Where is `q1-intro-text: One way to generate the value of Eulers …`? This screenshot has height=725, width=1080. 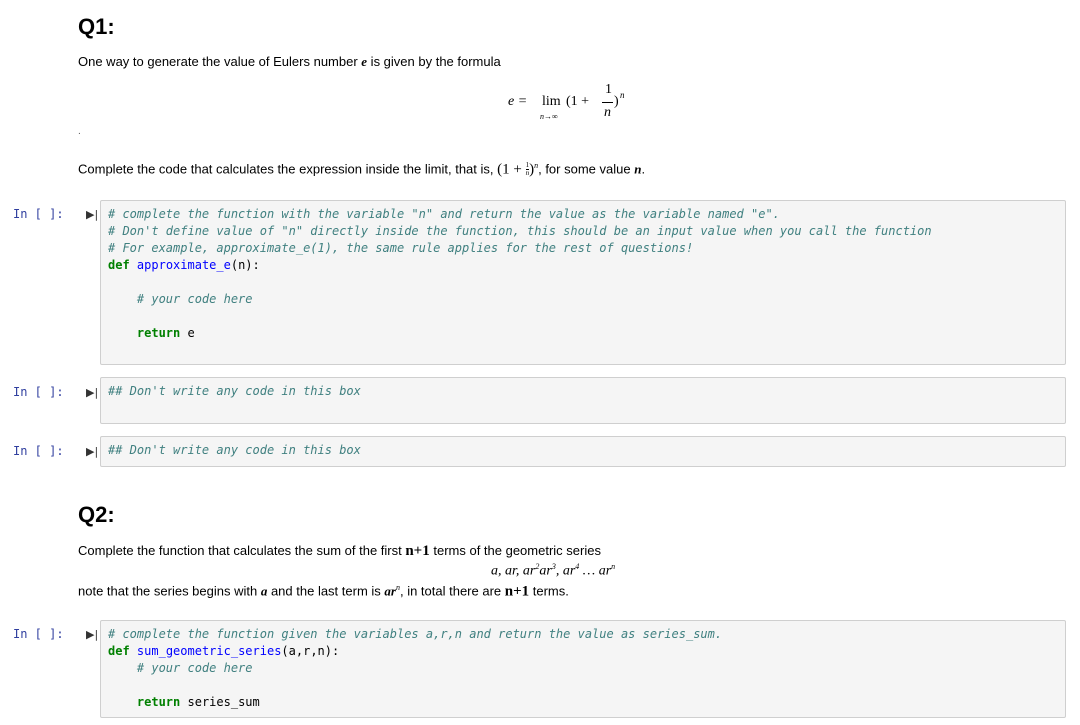
q1-intro-text: One way to generate the value of Eulers … is located at coordinates (220, 61).